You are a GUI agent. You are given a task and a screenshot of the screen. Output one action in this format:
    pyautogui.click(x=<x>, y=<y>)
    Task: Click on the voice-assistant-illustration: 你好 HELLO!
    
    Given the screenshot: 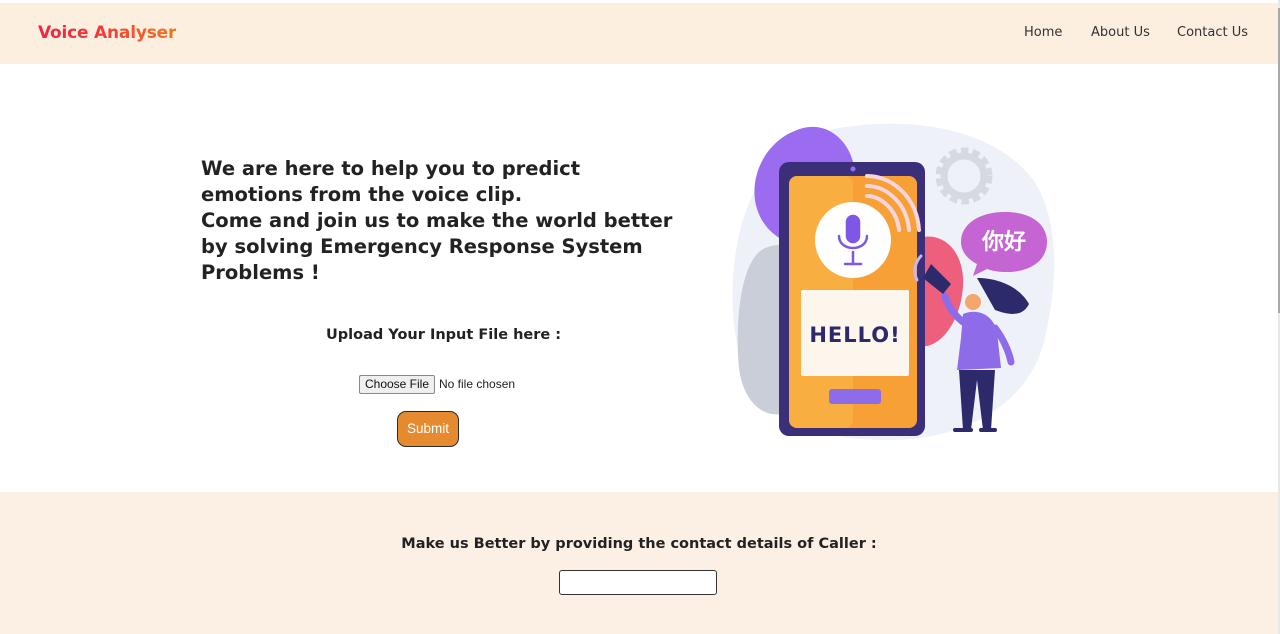 What is the action you would take?
    pyautogui.click(x=893, y=282)
    